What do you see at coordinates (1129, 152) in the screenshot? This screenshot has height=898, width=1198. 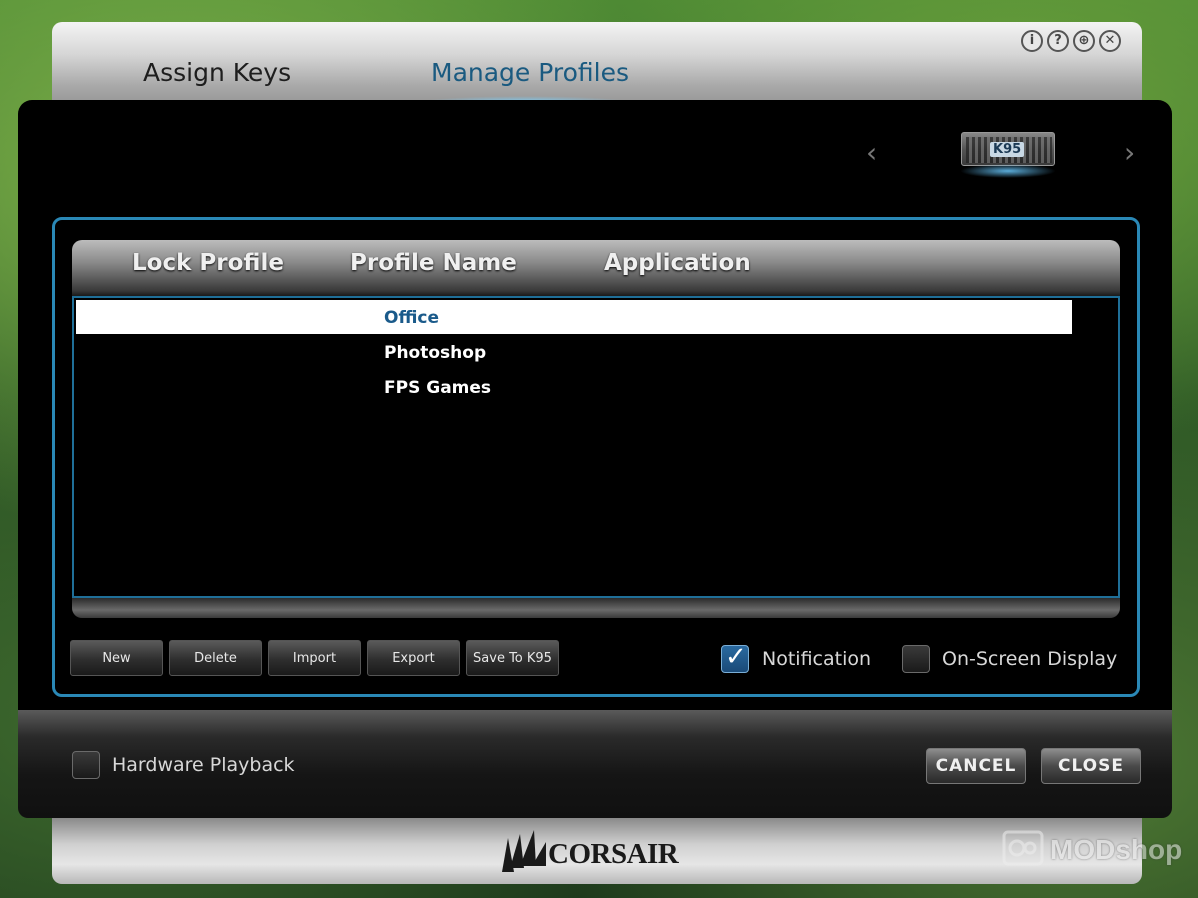 I see `next-device-chevron-right-icon: ›` at bounding box center [1129, 152].